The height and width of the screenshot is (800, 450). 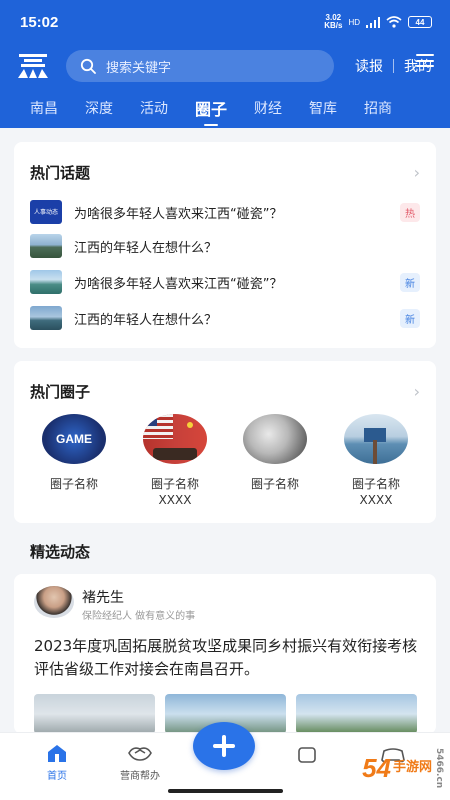 I want to click on hot-circles-title: 热门圈子, so click(x=60, y=392).